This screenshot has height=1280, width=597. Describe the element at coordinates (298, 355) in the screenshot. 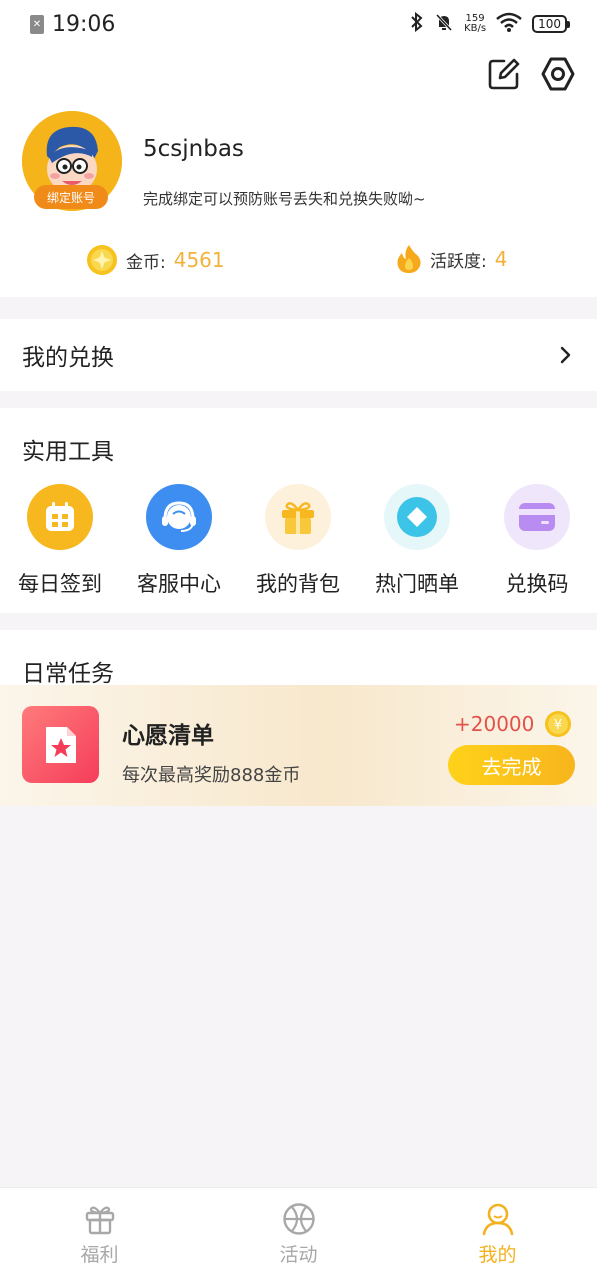

I see `my-exchange-row: 我的兑换` at that location.